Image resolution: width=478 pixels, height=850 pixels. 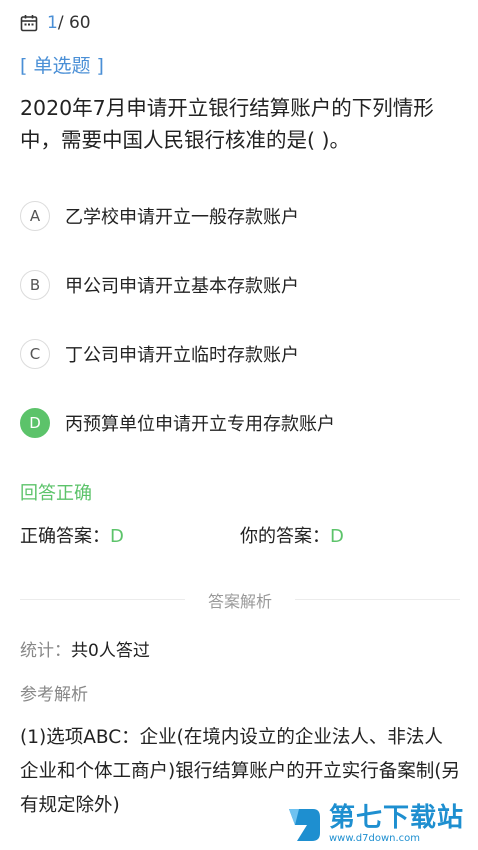 What do you see at coordinates (285, 536) in the screenshot?
I see `your-answer-label: 你的答案：` at bounding box center [285, 536].